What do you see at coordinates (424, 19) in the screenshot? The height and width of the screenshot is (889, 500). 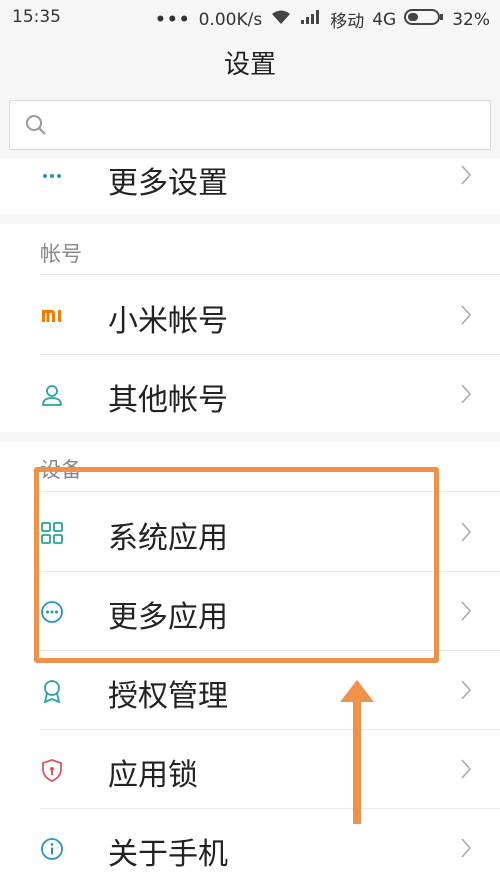 I see `battery-icon` at bounding box center [424, 19].